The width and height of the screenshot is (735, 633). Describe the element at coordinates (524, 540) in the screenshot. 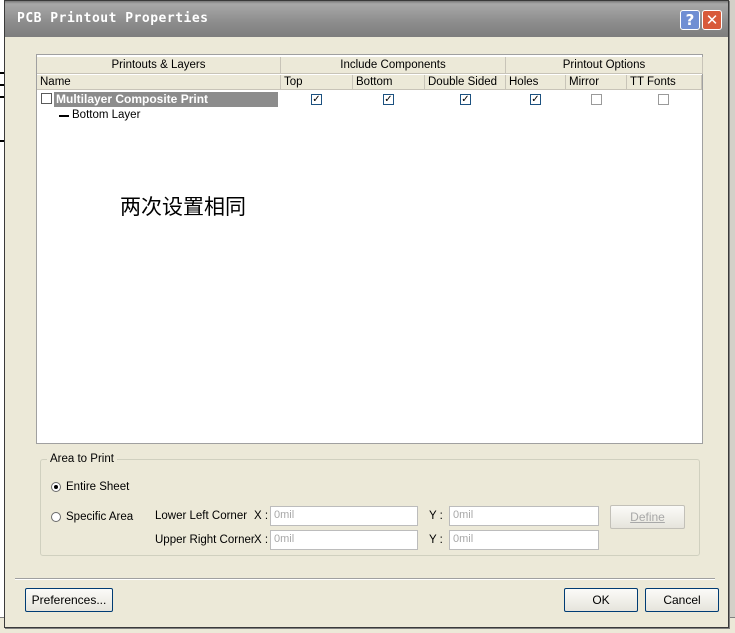

I see `upper-right-y-input: 0mil` at that location.